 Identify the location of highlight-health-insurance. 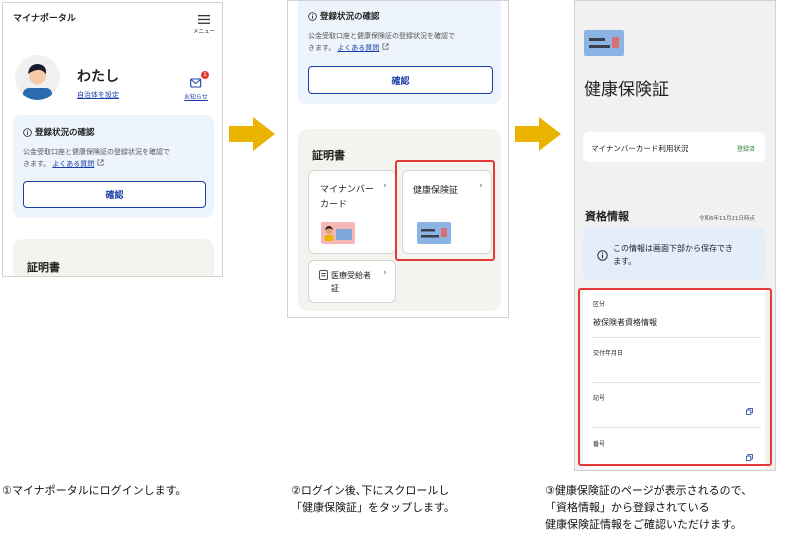
(445, 210).